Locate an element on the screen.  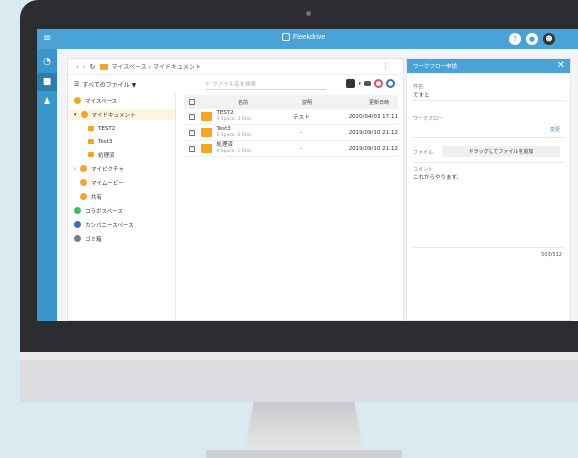
tree-item-test3: Test3 is located at coordinates (100, 141).